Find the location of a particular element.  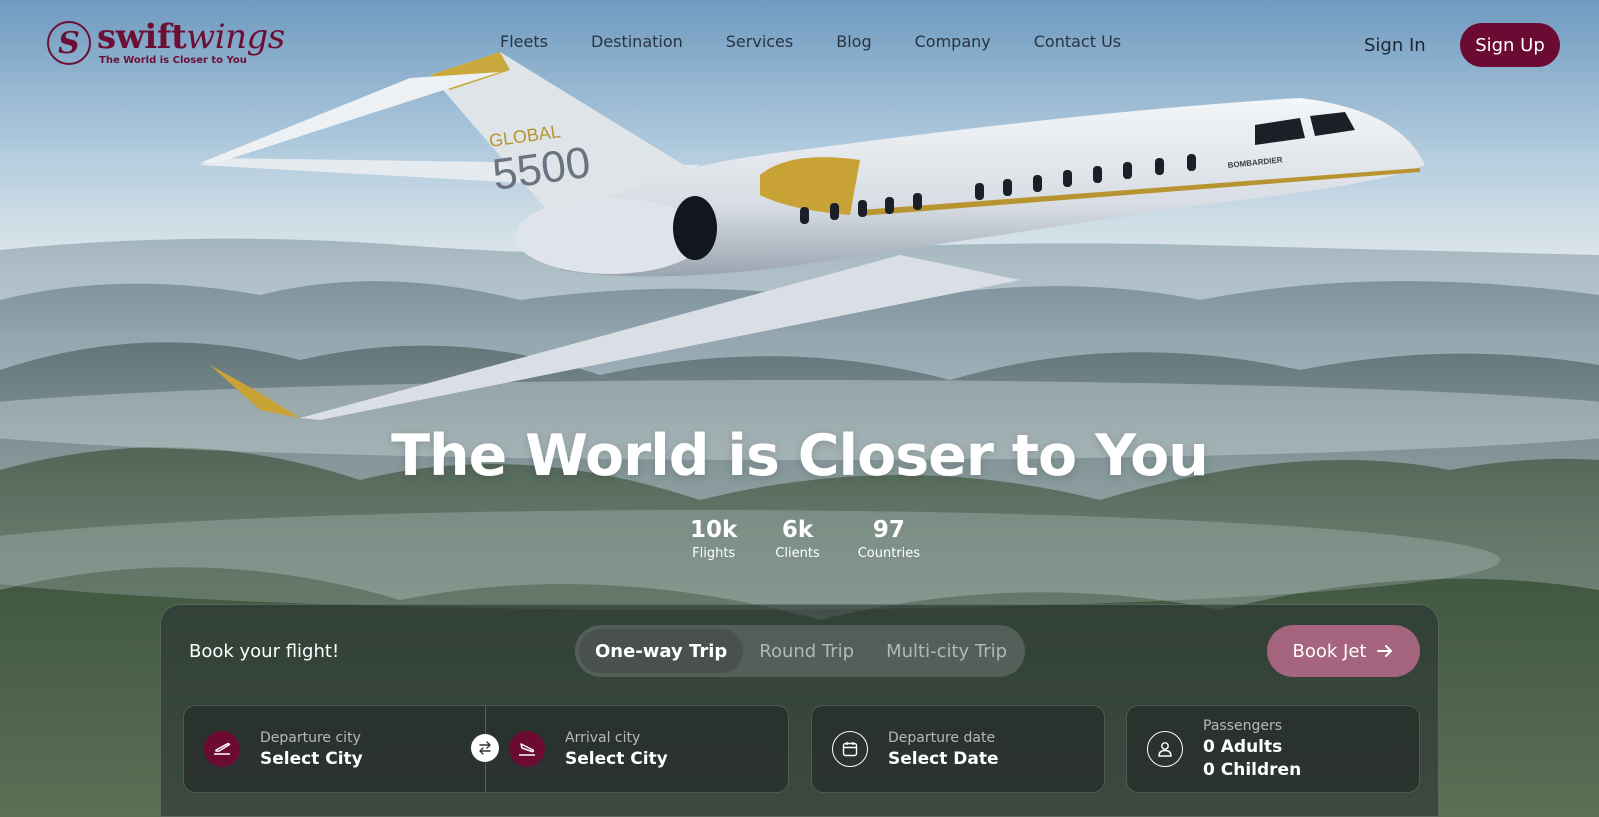

stat-countries: 97 Countries is located at coordinates (889, 539).